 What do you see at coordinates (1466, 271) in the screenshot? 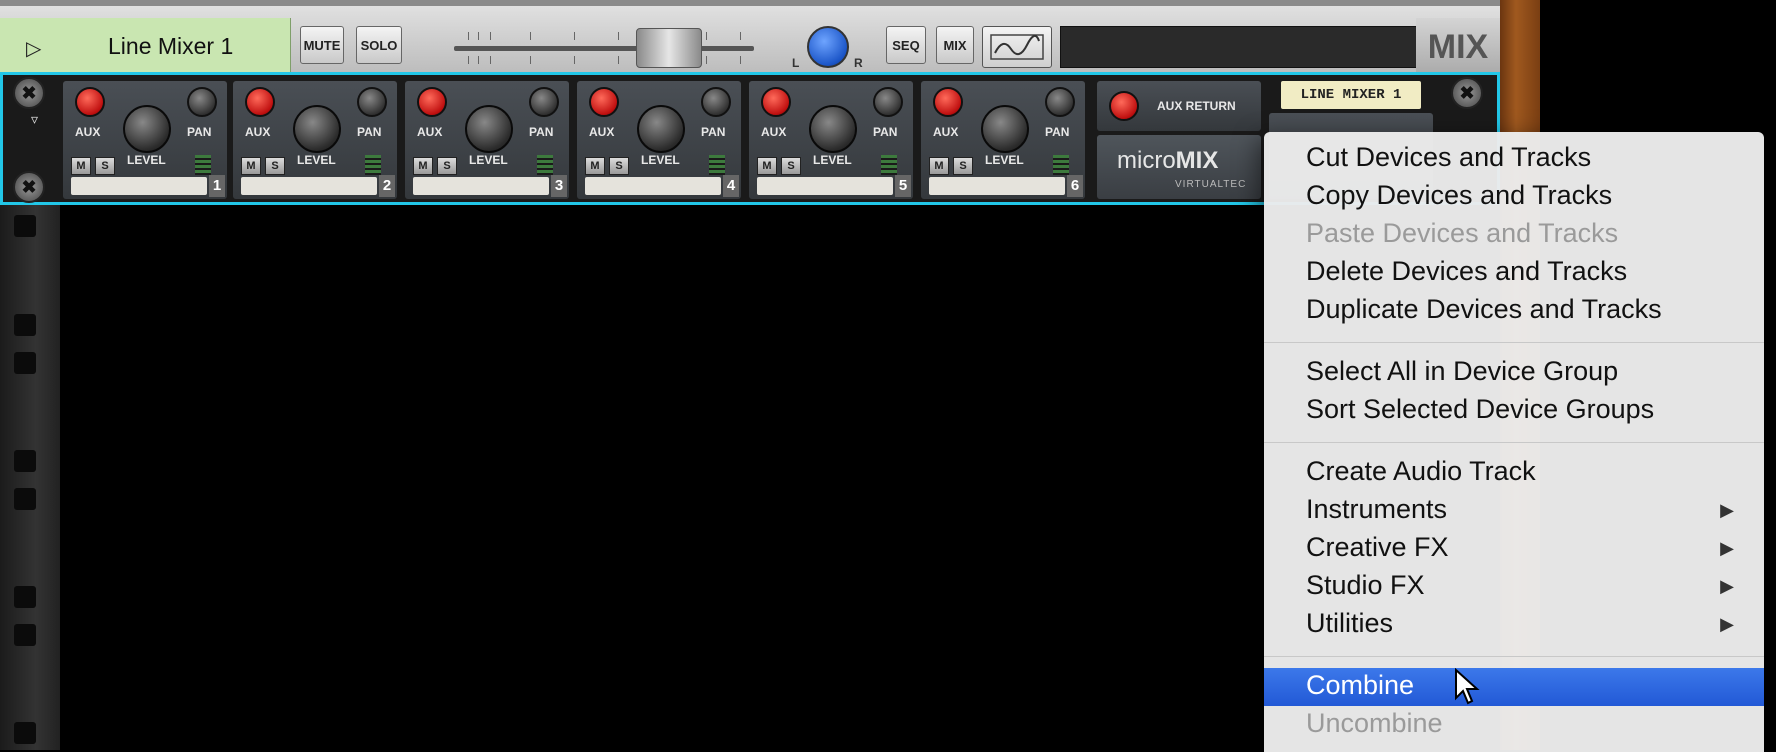
I see `menu-item-delete: Delete Devices and Tracks` at bounding box center [1466, 271].